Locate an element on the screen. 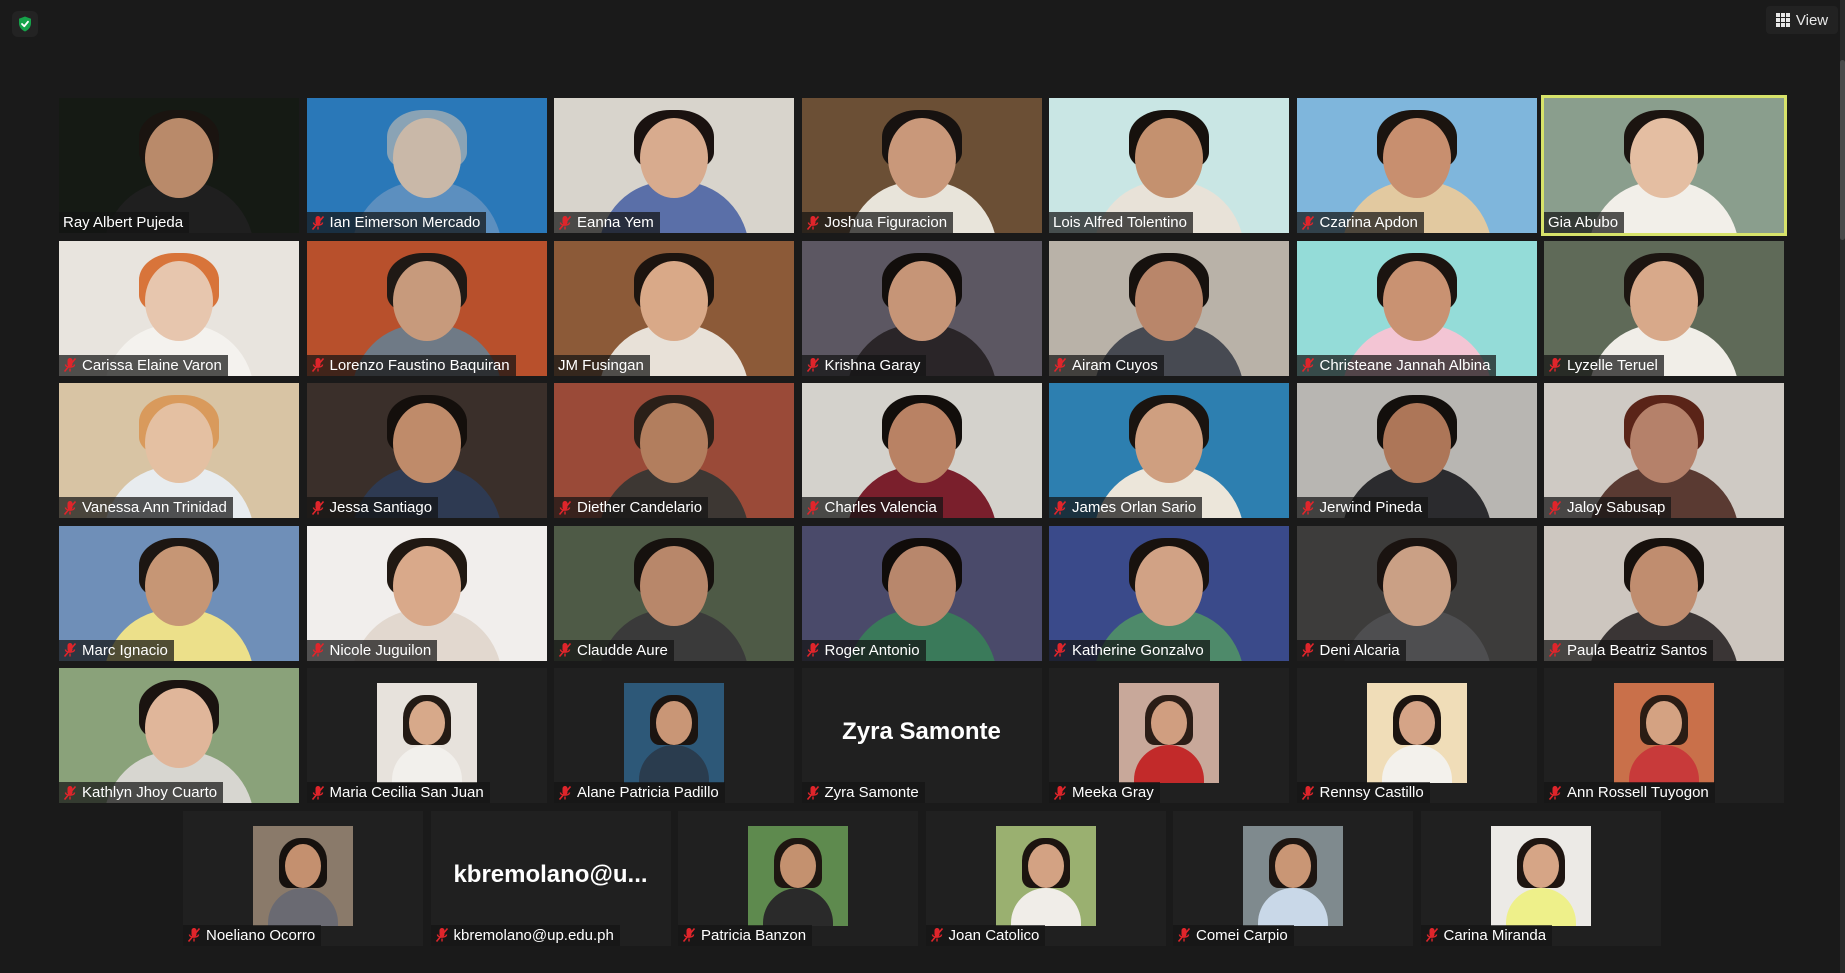 The image size is (1845, 973). participant-tile: Jerwind Pineda is located at coordinates (1416, 450).